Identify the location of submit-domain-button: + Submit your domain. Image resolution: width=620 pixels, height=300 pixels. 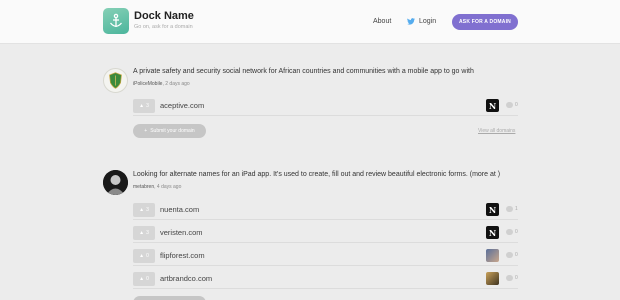
(169, 131).